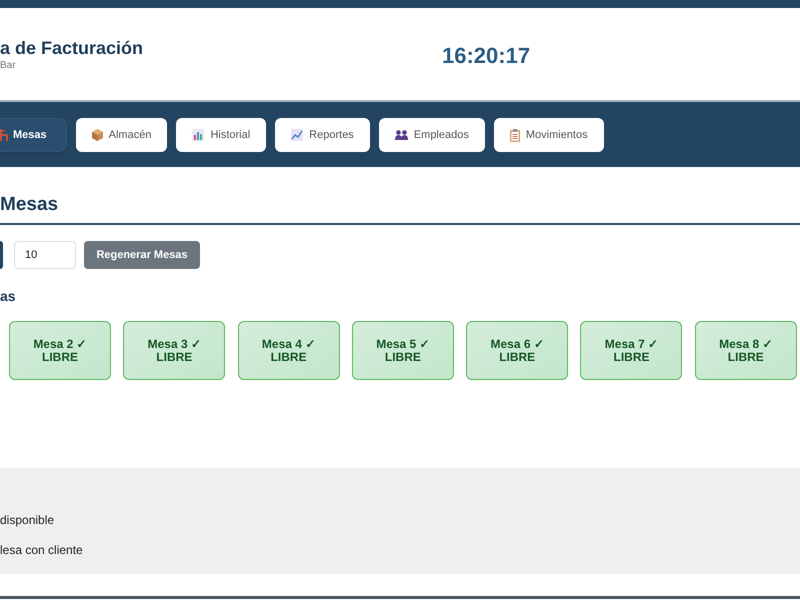  Describe the element at coordinates (45, 255) in the screenshot. I see `table-count-field: 10` at that location.